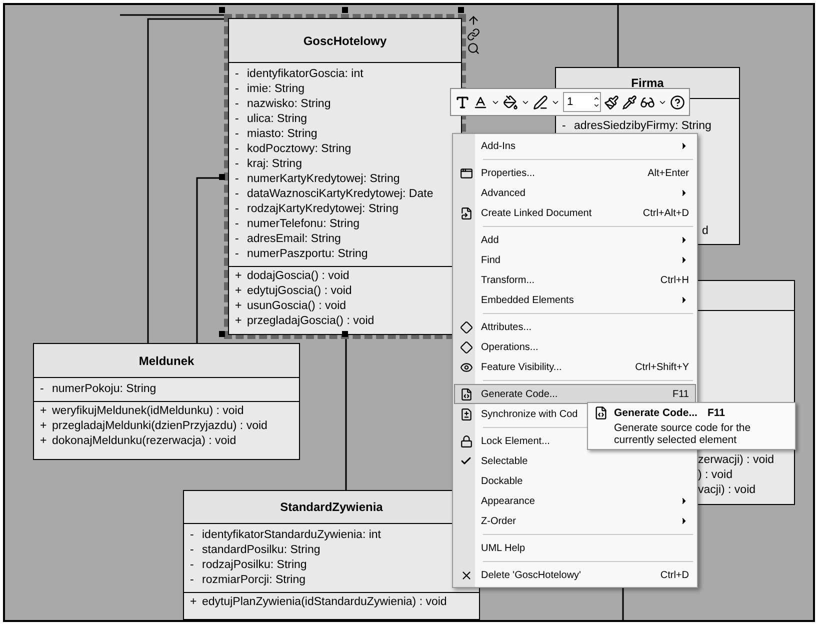 The width and height of the screenshot is (819, 627). What do you see at coordinates (575, 461) in the screenshot?
I see `menu-item: Selectable` at bounding box center [575, 461].